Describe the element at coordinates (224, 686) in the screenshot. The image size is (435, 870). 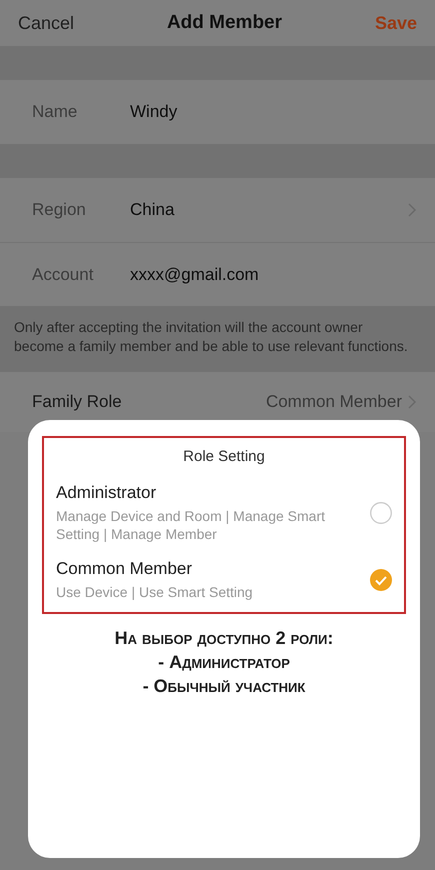
I see `annotation-text: - Обычный участник` at that location.